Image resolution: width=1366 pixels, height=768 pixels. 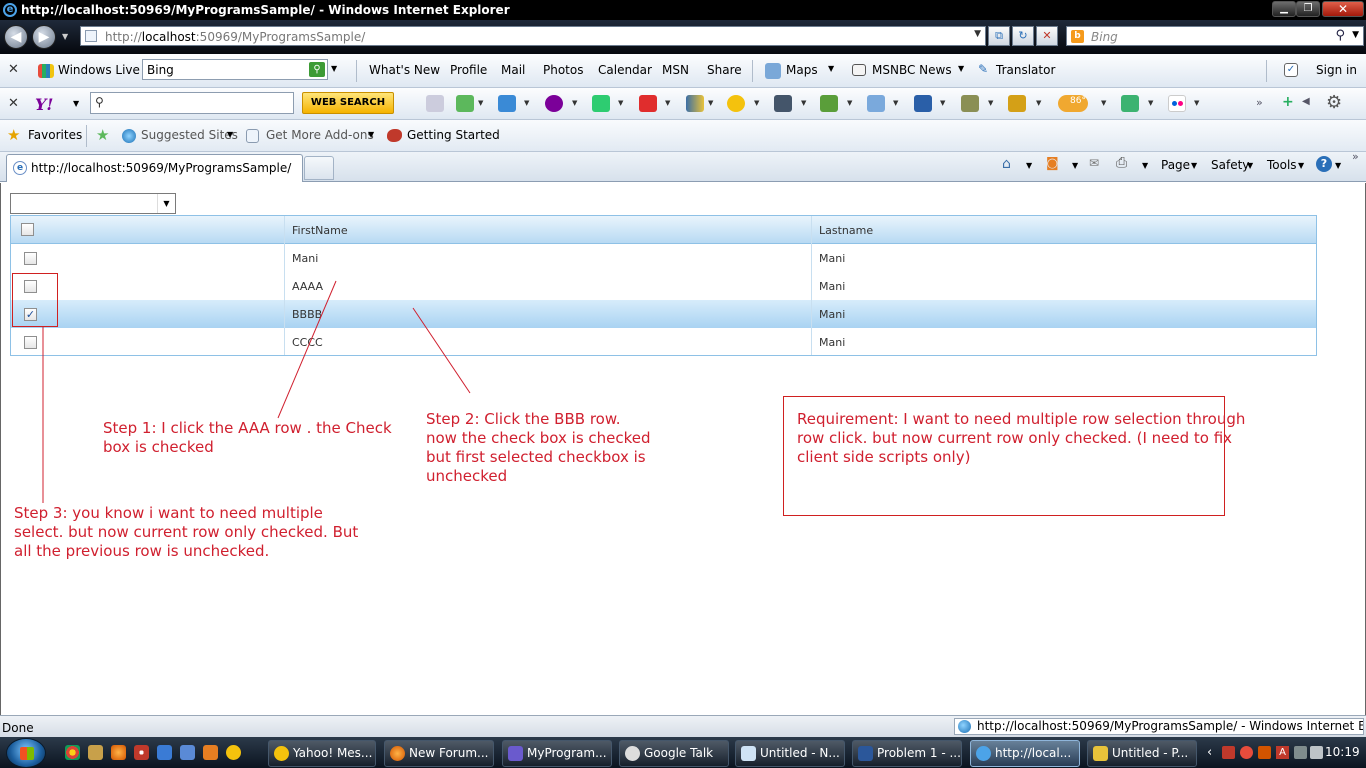 What do you see at coordinates (983, 753) in the screenshot?
I see `ie-icon` at bounding box center [983, 753].